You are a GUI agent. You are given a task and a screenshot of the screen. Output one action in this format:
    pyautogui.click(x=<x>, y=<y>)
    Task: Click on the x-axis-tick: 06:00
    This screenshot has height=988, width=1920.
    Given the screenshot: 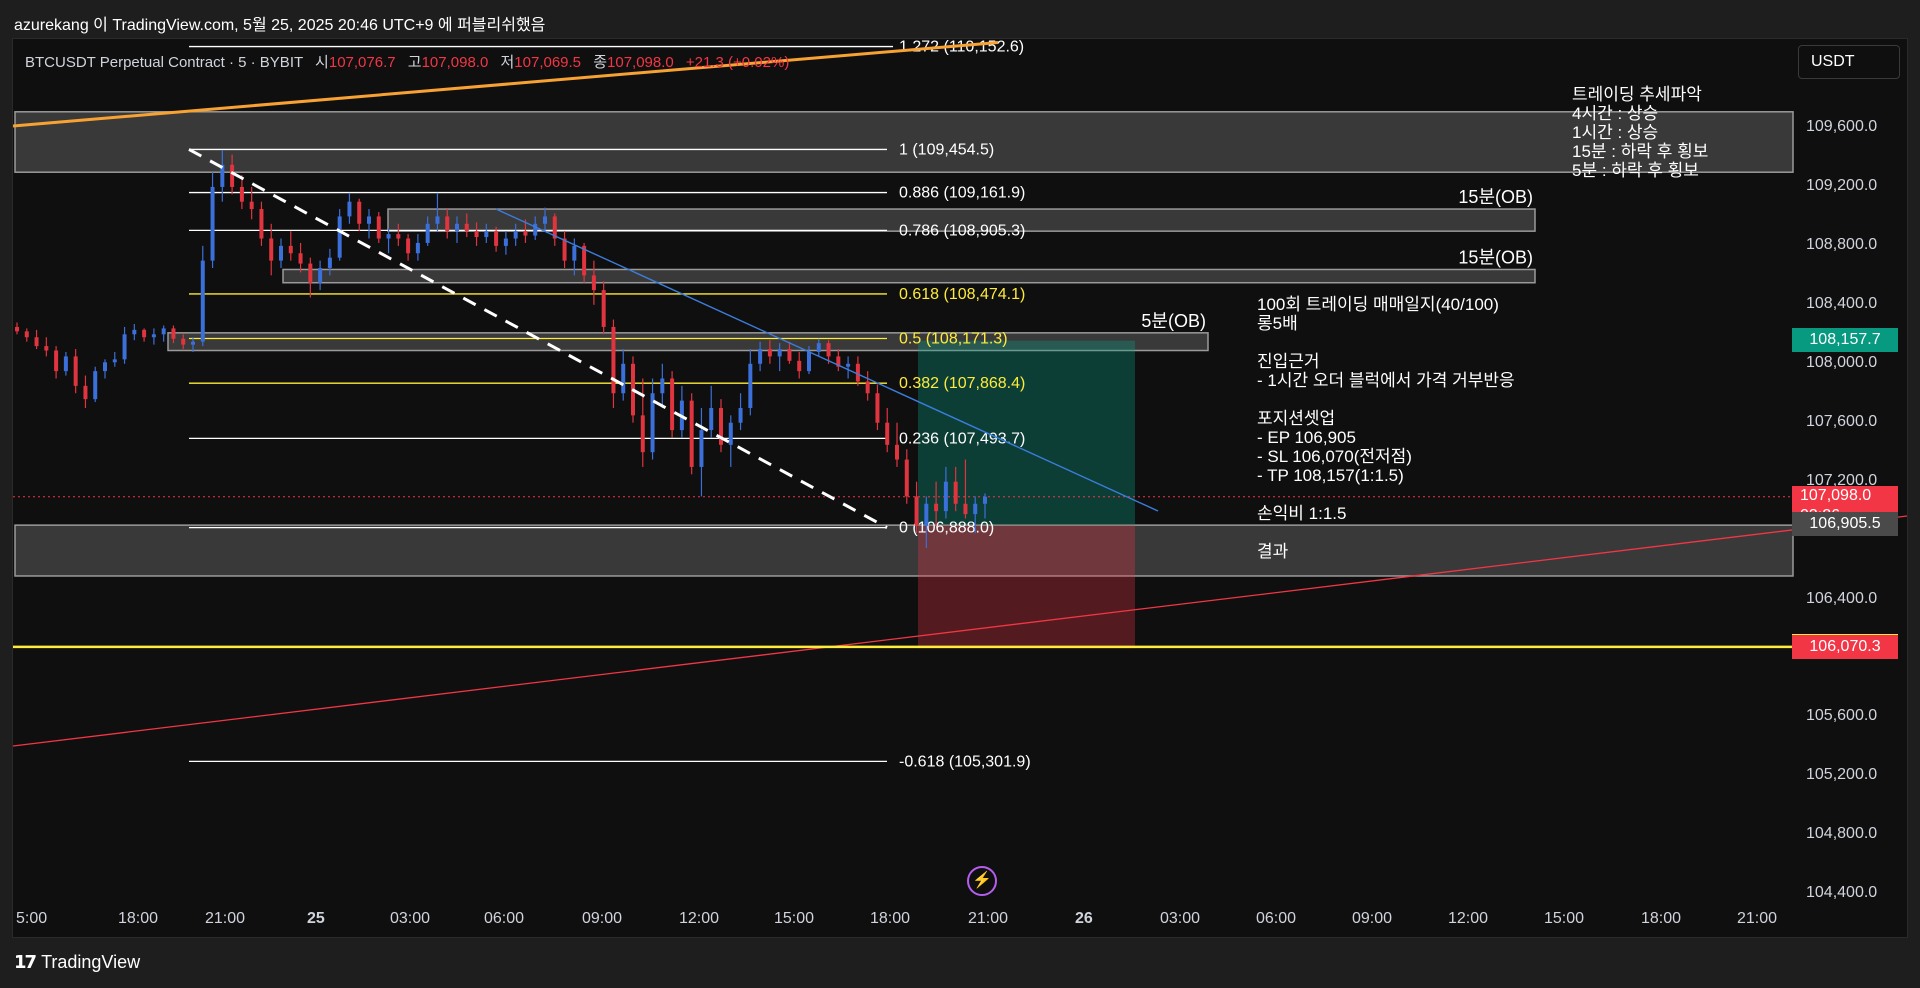 What is the action you would take?
    pyautogui.click(x=1276, y=918)
    